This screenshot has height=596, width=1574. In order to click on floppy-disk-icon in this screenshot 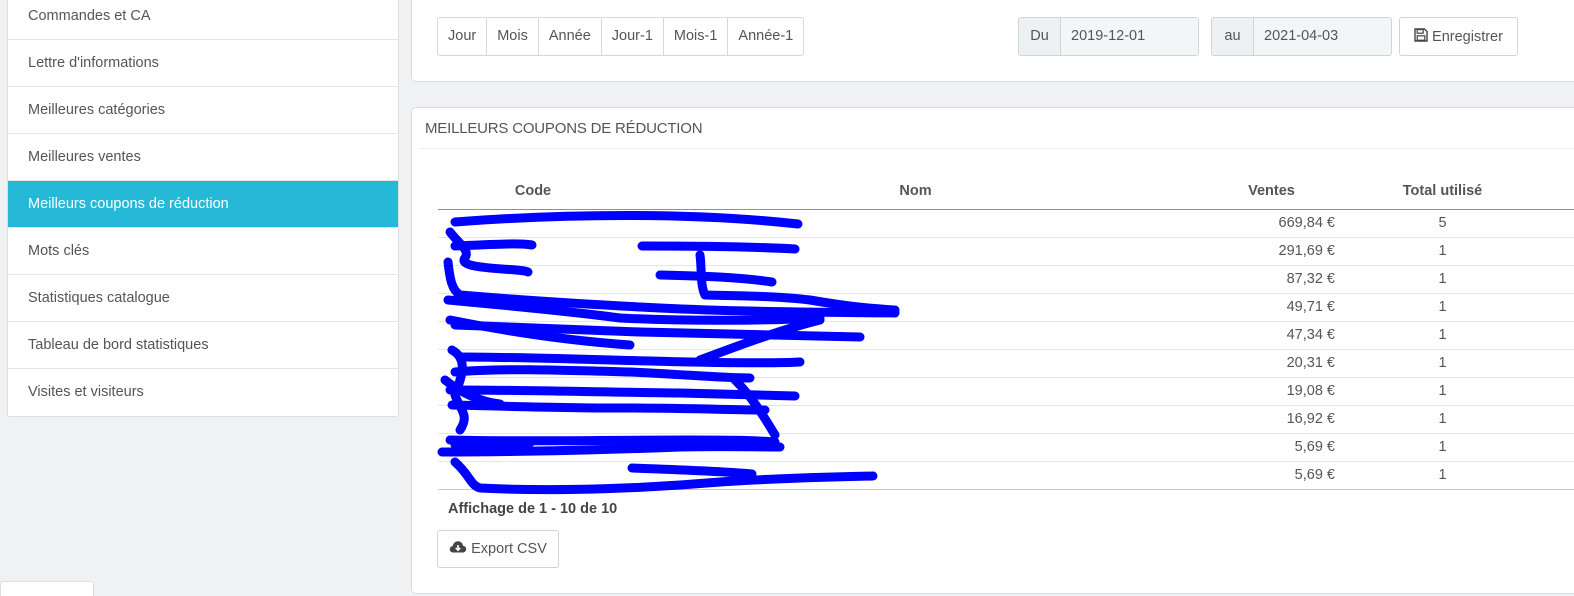, I will do `click(1421, 36)`.